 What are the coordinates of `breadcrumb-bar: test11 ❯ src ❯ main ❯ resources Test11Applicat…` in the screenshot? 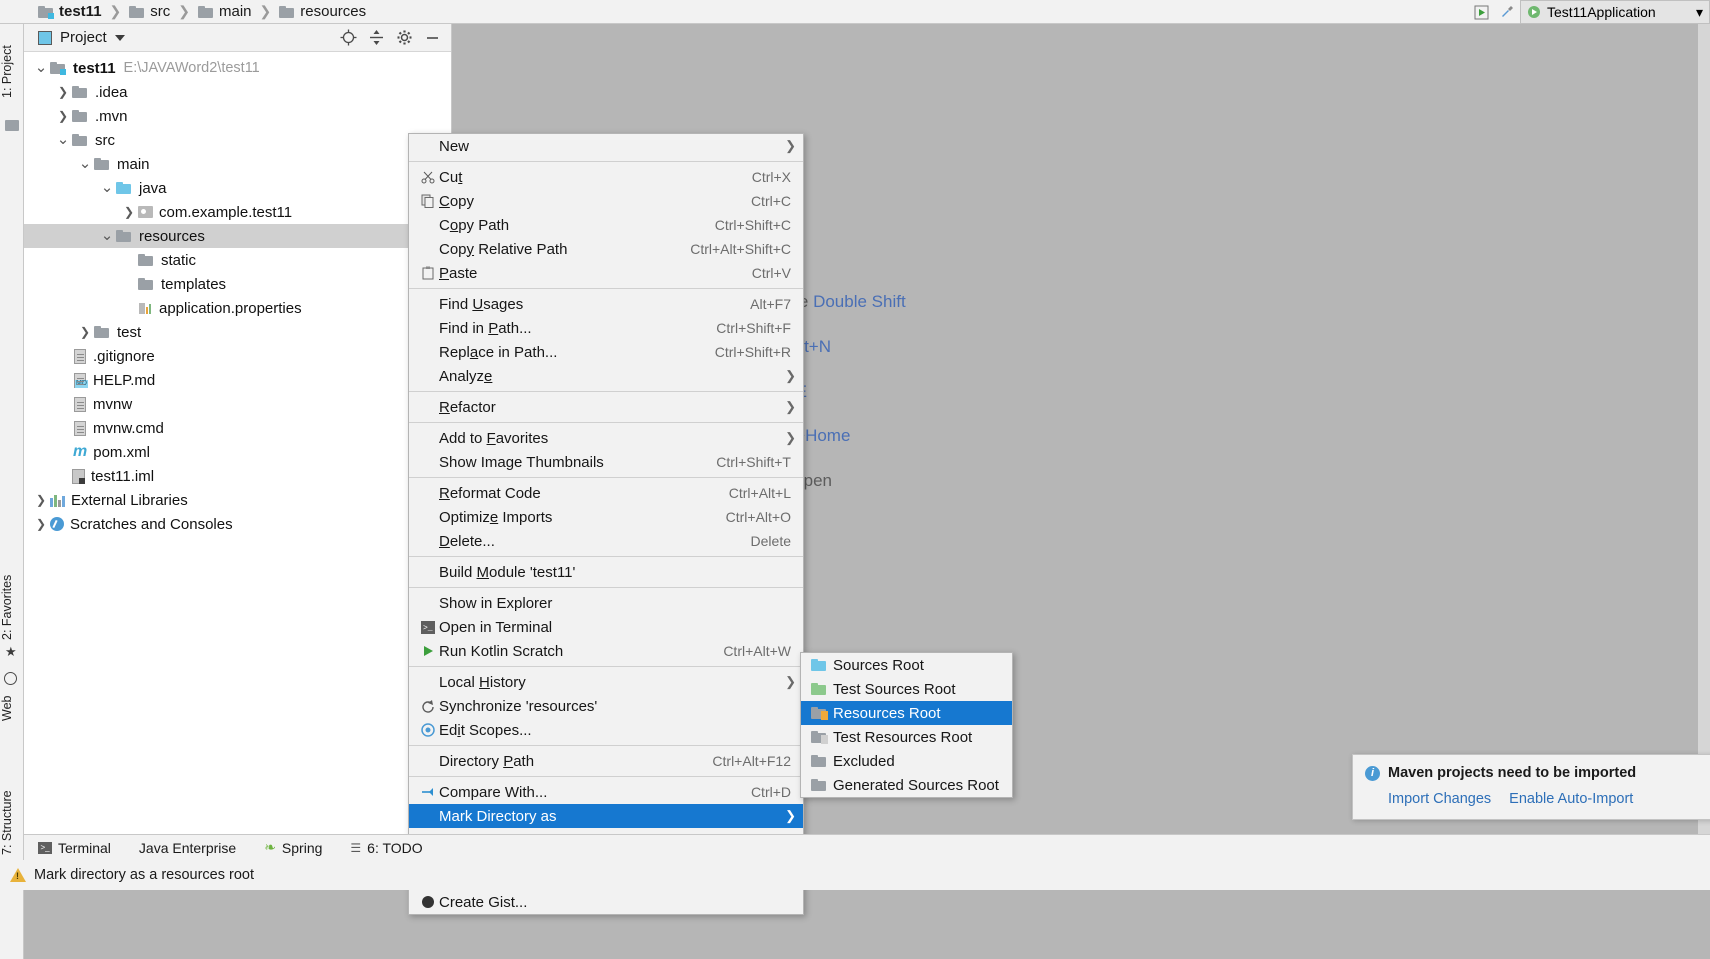 It's located at (855, 12).